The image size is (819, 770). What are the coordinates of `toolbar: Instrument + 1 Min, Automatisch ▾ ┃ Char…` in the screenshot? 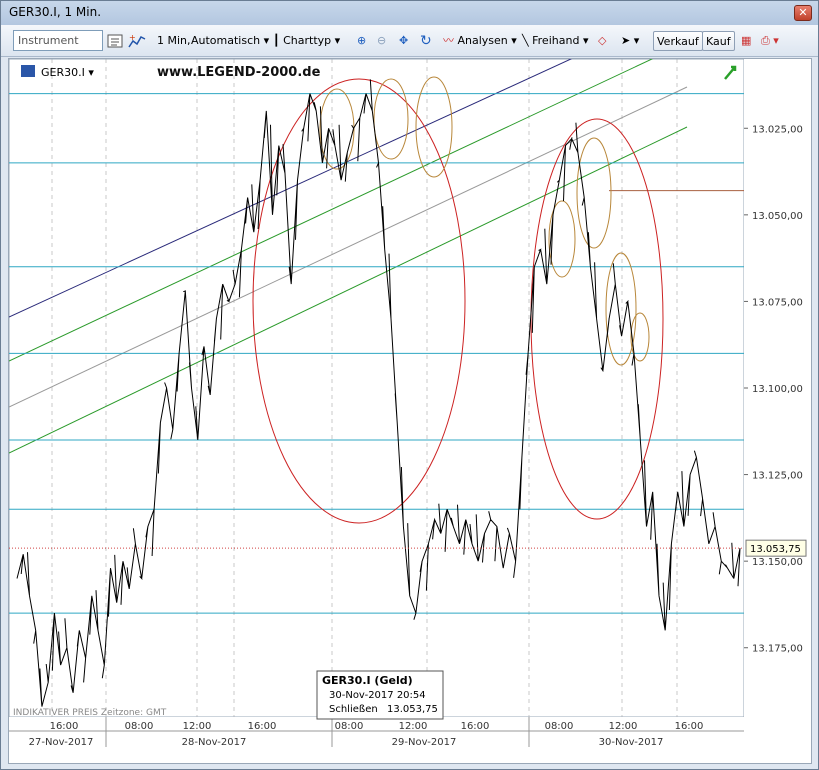 It's located at (409, 41).